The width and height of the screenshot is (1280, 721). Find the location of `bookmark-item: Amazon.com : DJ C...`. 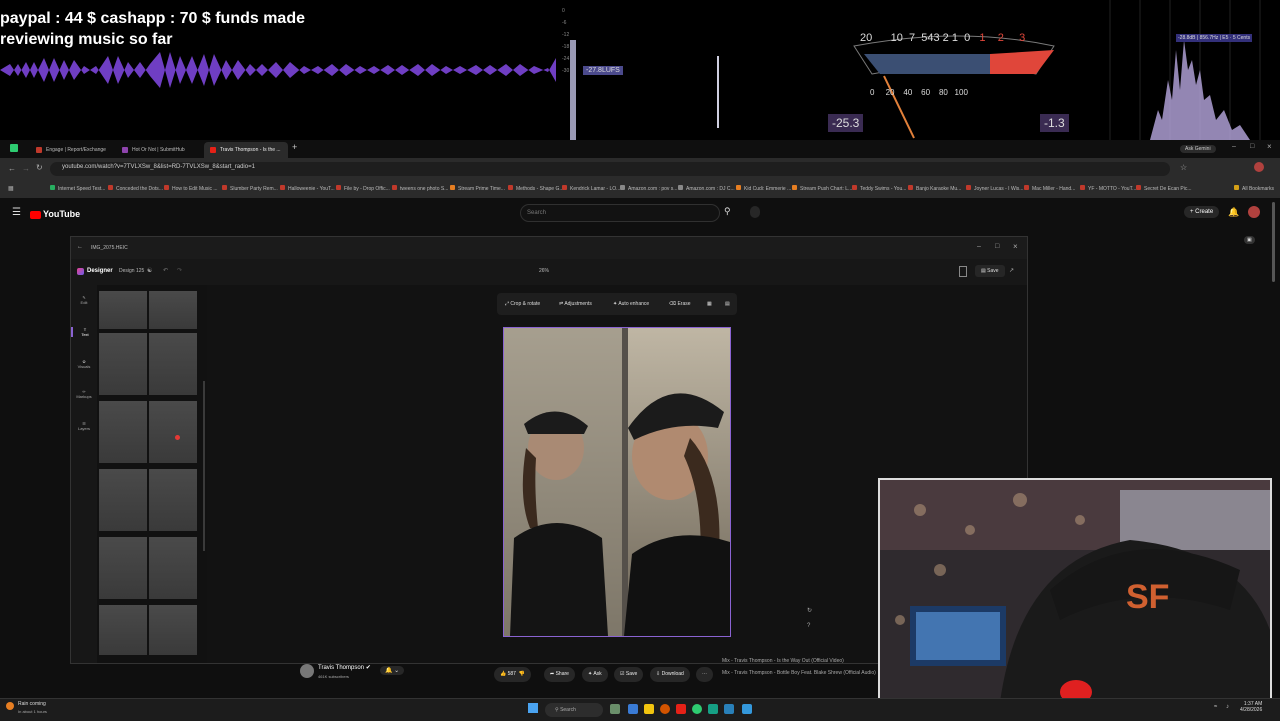

bookmark-item: Amazon.com : DJ C... is located at coordinates (706, 188).